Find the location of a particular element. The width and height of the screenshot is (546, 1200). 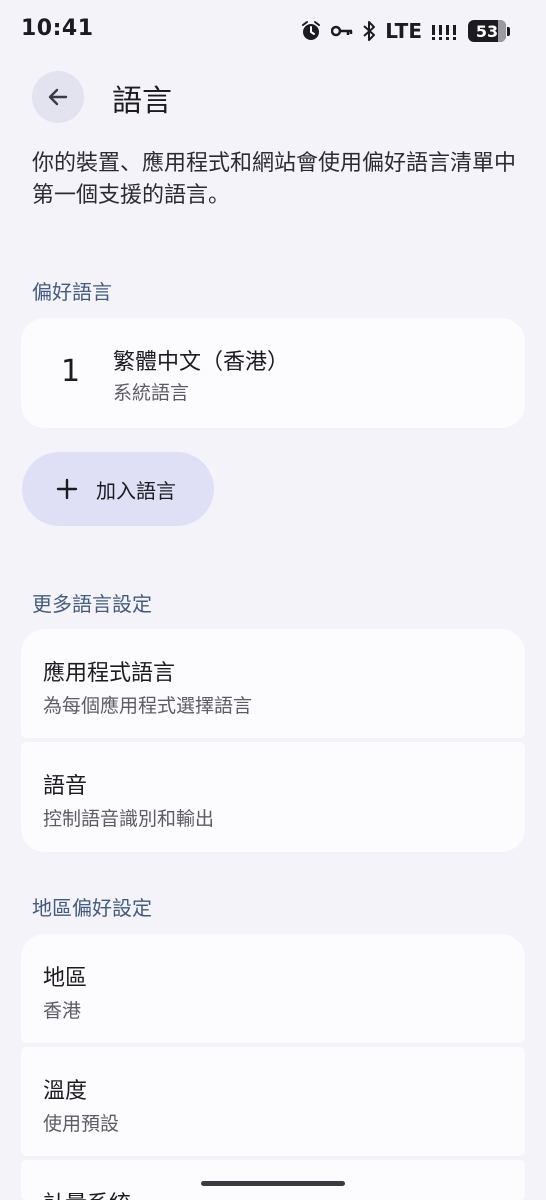

settings-item-measurement-system: 計量系統 is located at coordinates (273, 1180).